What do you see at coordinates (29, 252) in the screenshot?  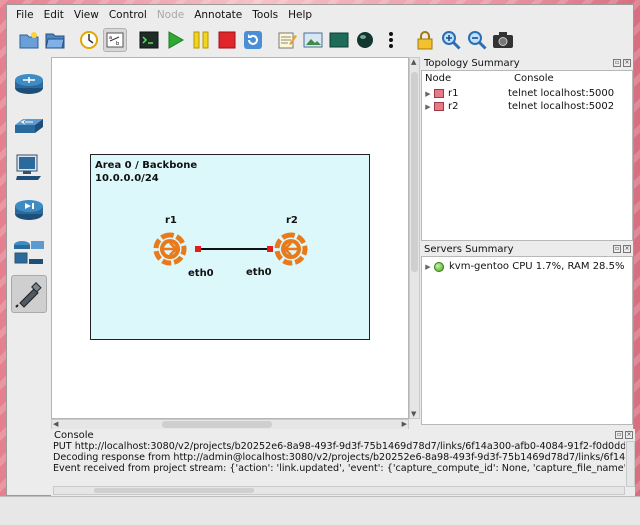 I see `all-devices-button` at bounding box center [29, 252].